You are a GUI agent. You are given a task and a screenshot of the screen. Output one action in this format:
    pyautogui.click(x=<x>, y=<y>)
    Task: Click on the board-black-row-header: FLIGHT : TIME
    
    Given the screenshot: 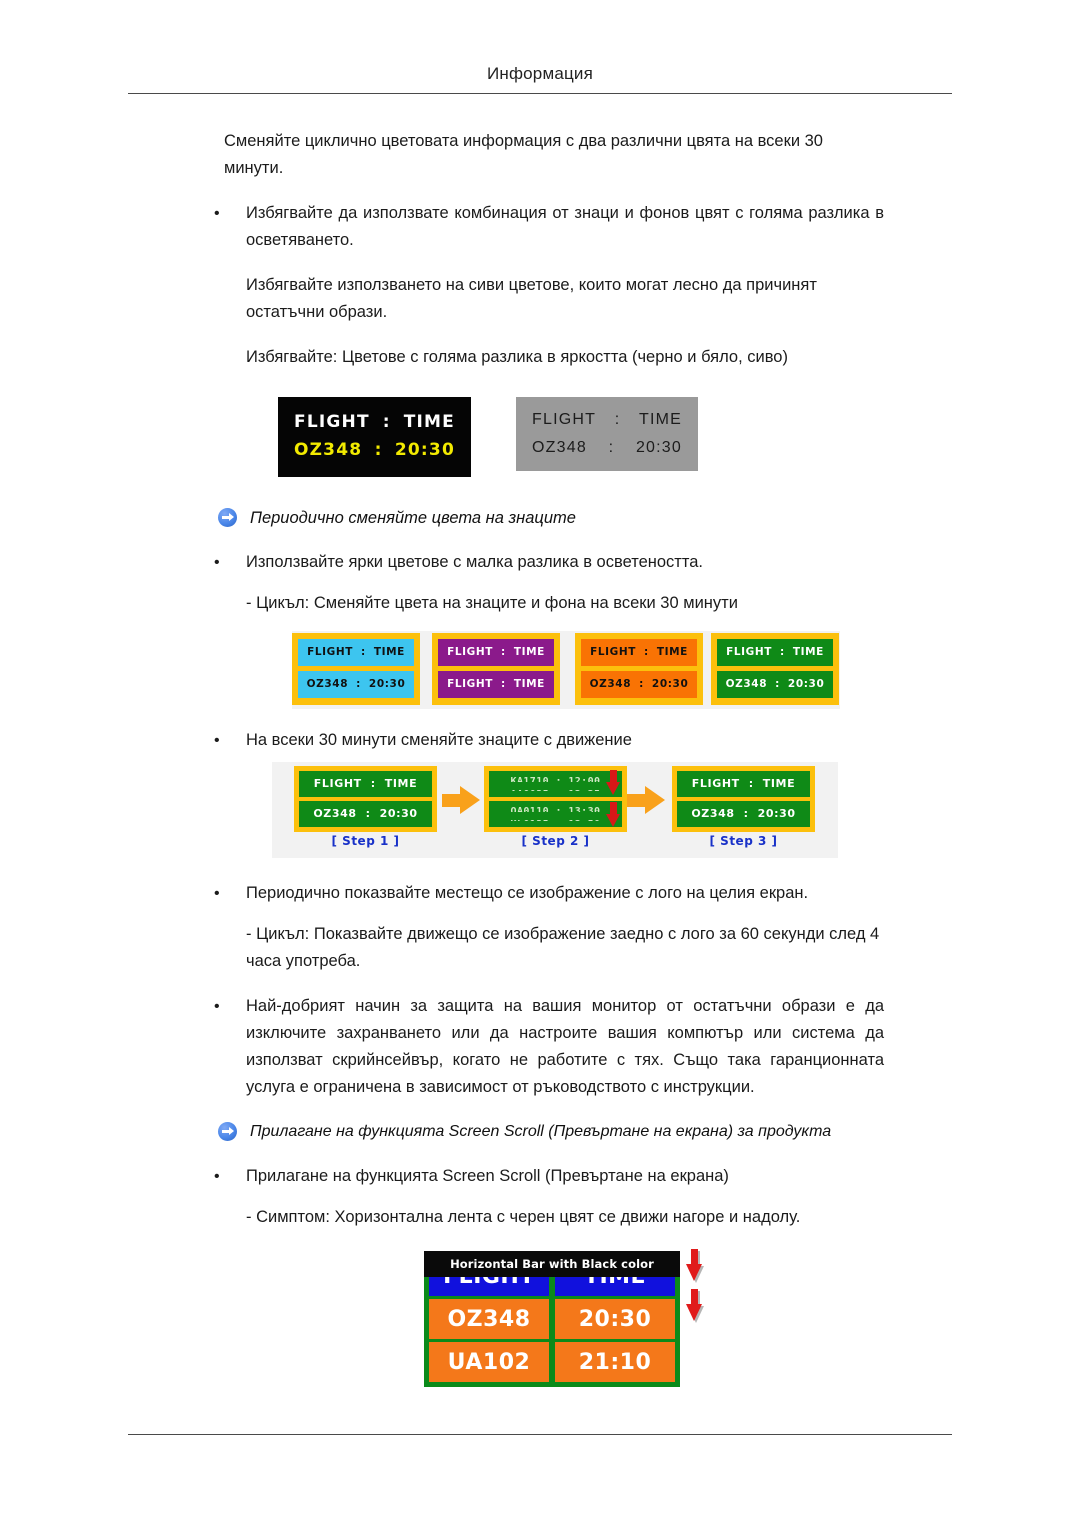 What is the action you would take?
    pyautogui.click(x=374, y=422)
    